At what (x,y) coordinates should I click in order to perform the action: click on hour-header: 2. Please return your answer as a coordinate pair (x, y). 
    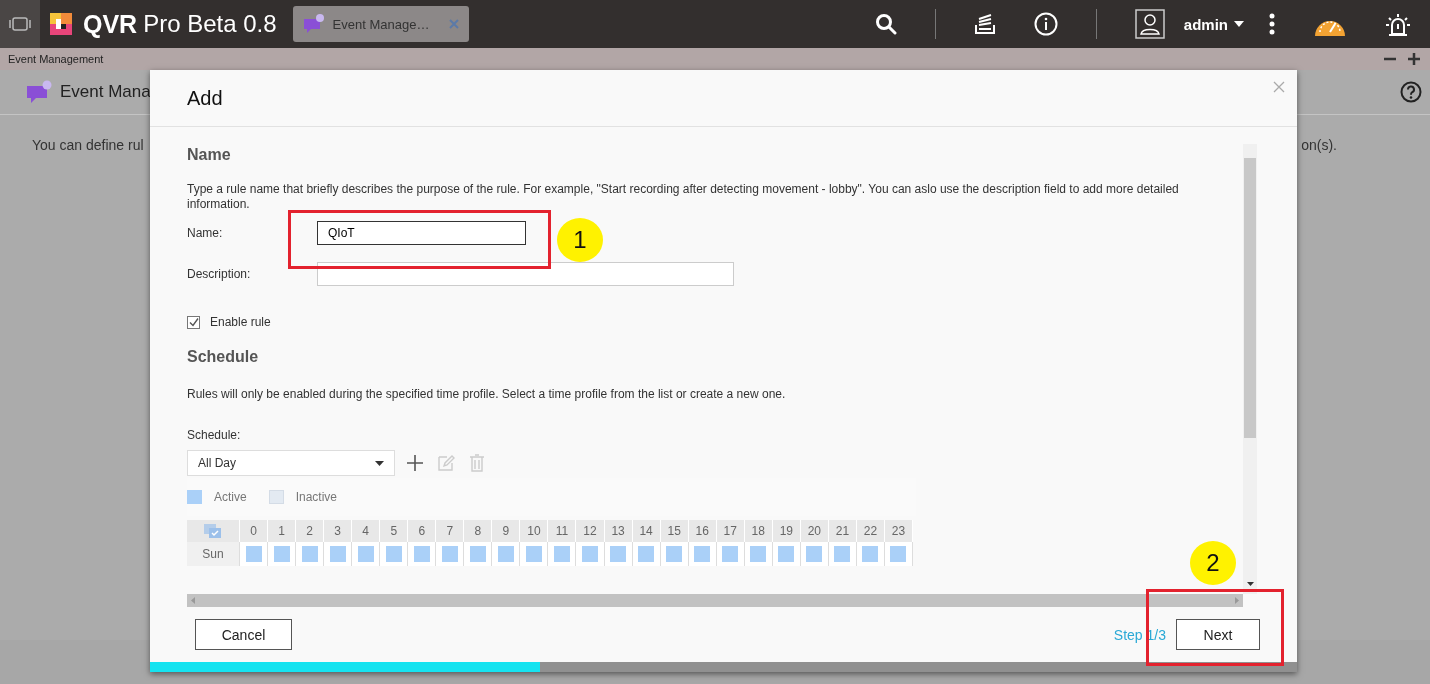
    Looking at the image, I should click on (310, 531).